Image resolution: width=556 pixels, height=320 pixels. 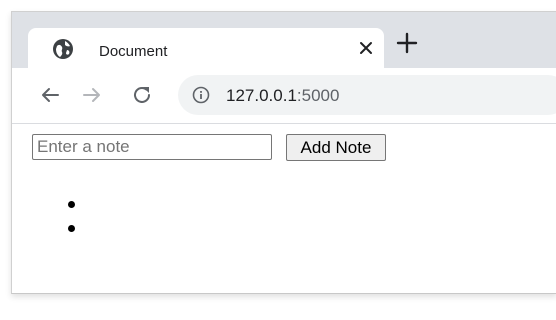 What do you see at coordinates (366, 48) in the screenshot?
I see `close-icon` at bounding box center [366, 48].